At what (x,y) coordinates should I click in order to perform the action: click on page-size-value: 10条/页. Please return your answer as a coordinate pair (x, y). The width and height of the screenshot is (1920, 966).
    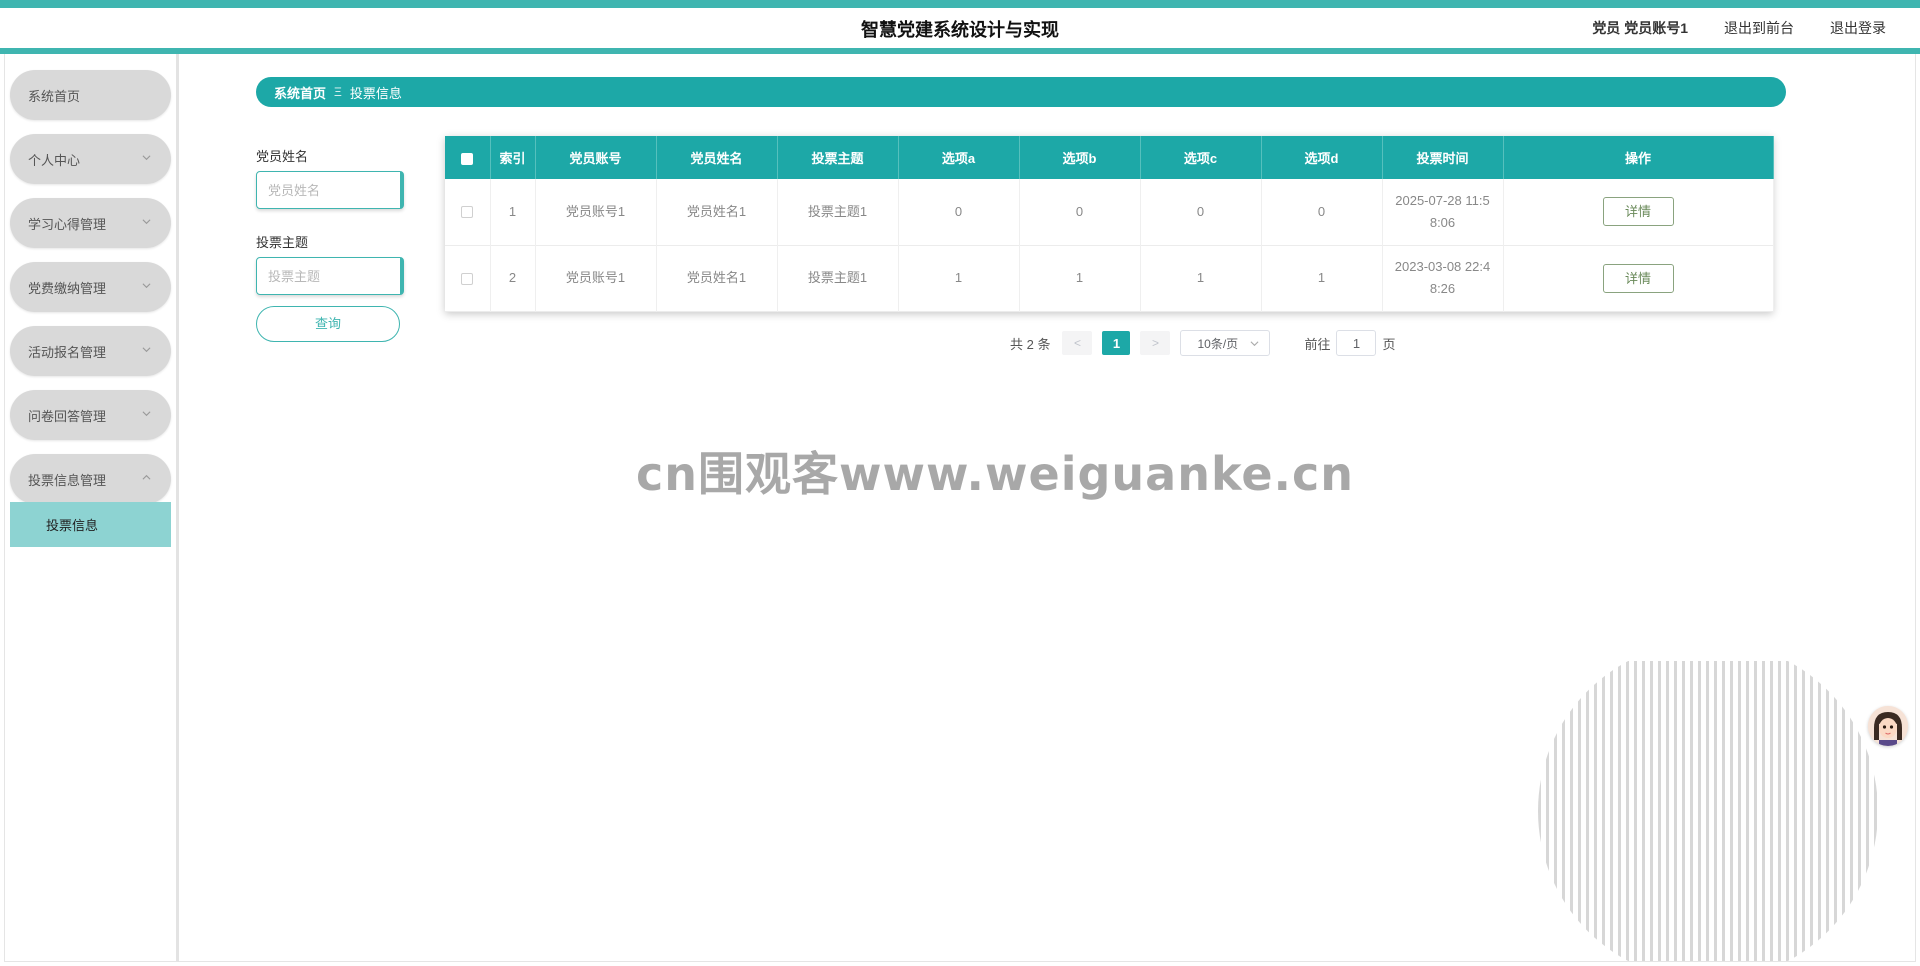
    Looking at the image, I should click on (1218, 343).